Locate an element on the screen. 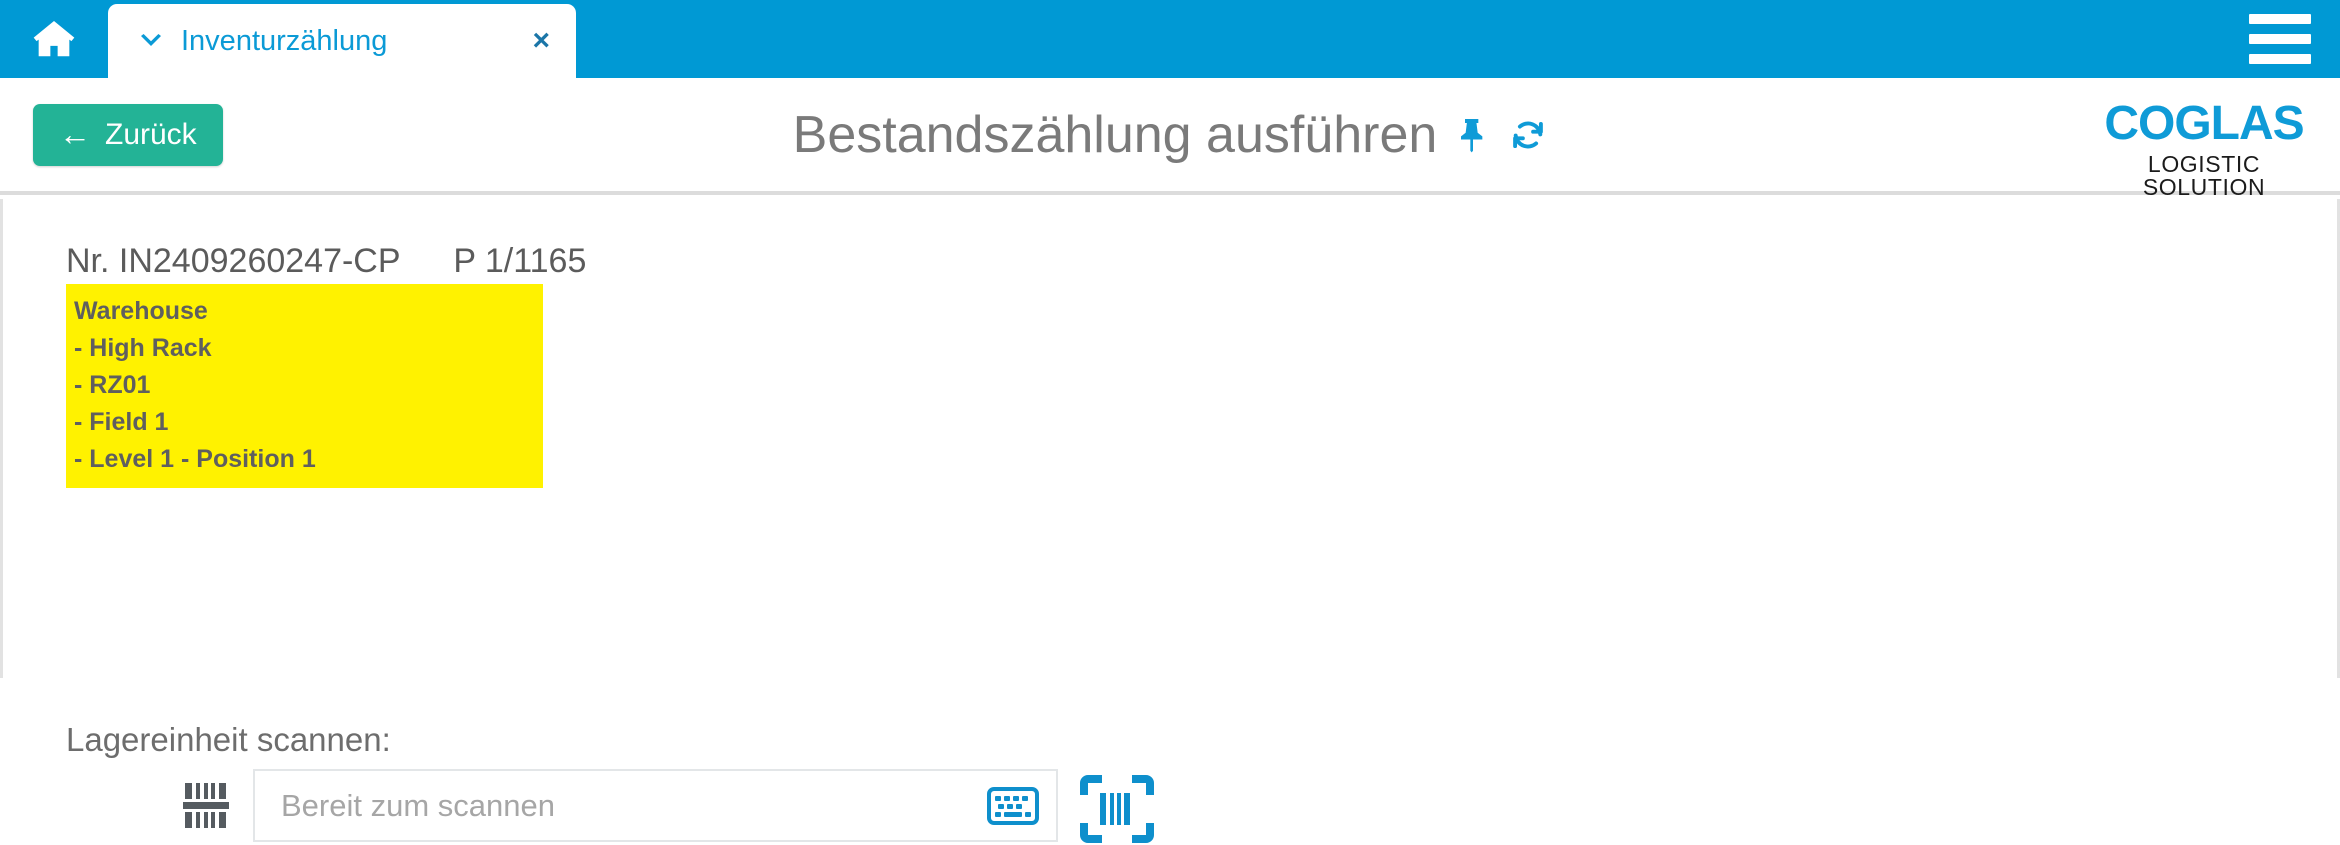 The image size is (2340, 845). barcode-scan-icon is located at coordinates (1117, 809).